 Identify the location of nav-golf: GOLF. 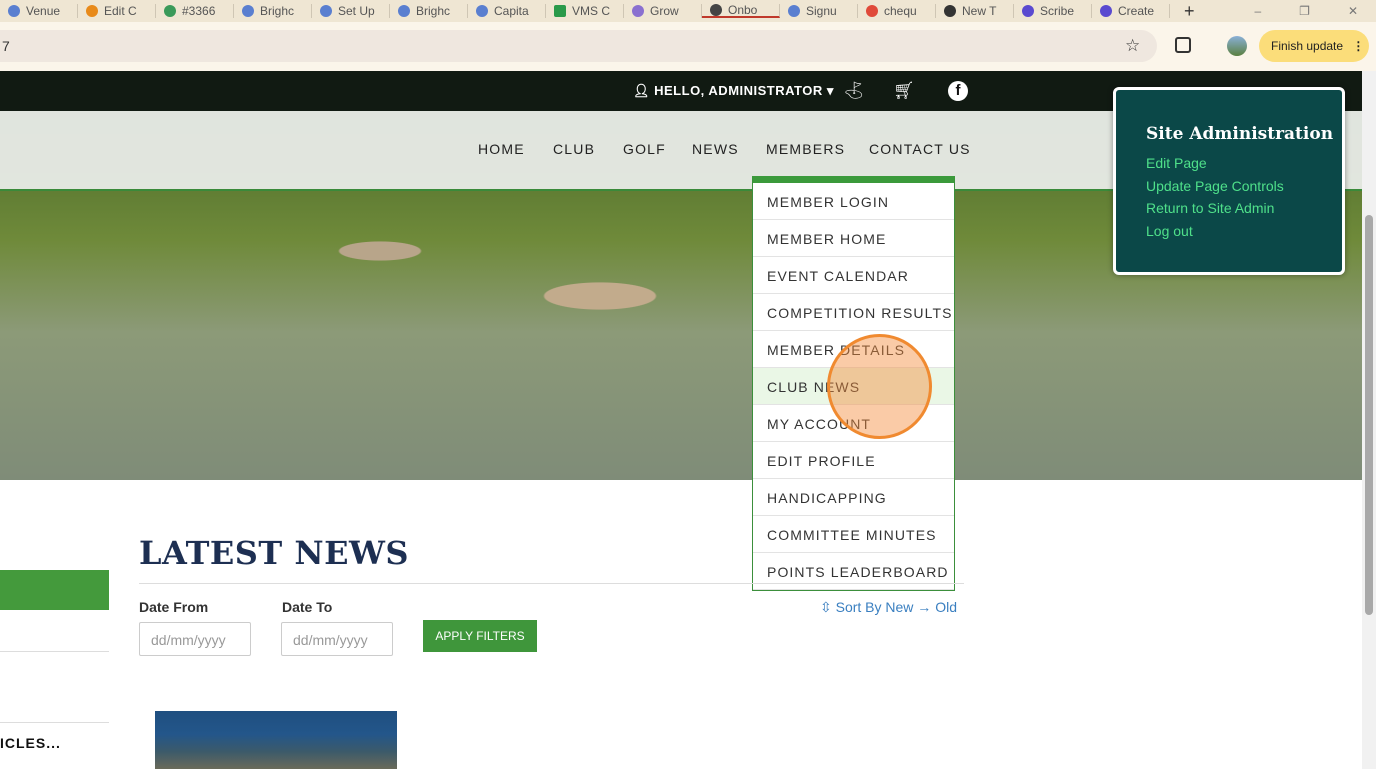
(644, 149).